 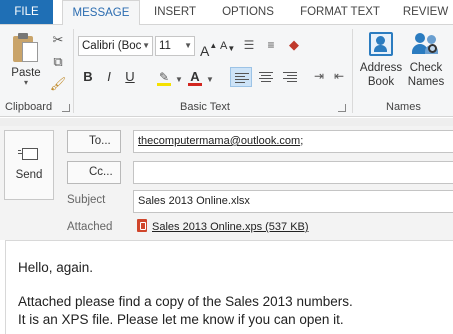 I want to click on body-line: Hello, again., so click(x=56, y=267).